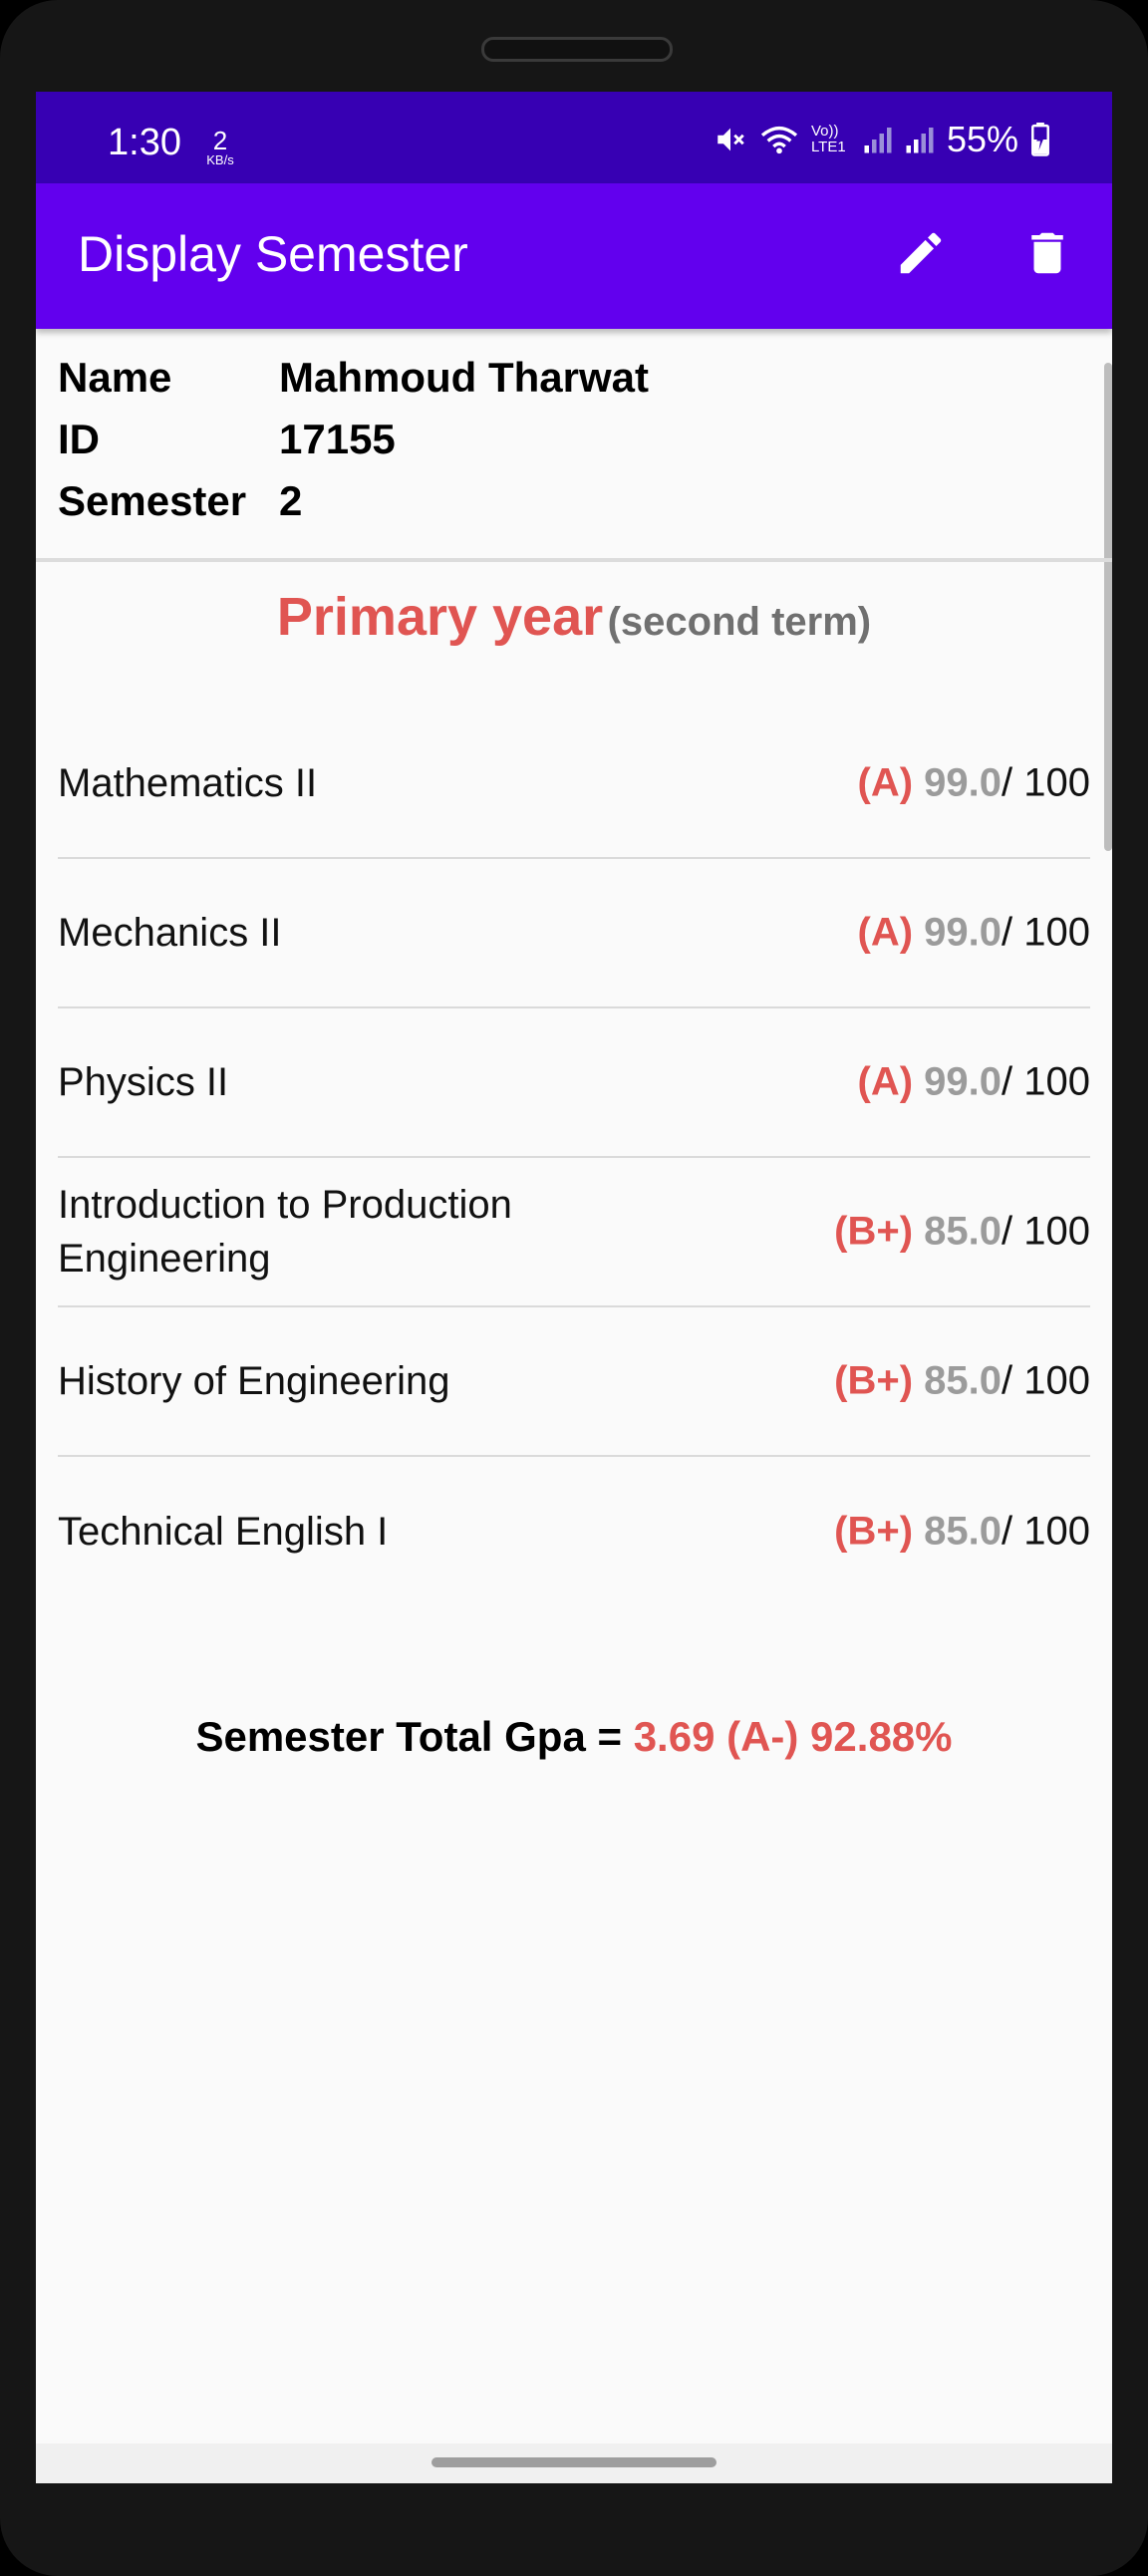  I want to click on name-label: Name, so click(115, 377).